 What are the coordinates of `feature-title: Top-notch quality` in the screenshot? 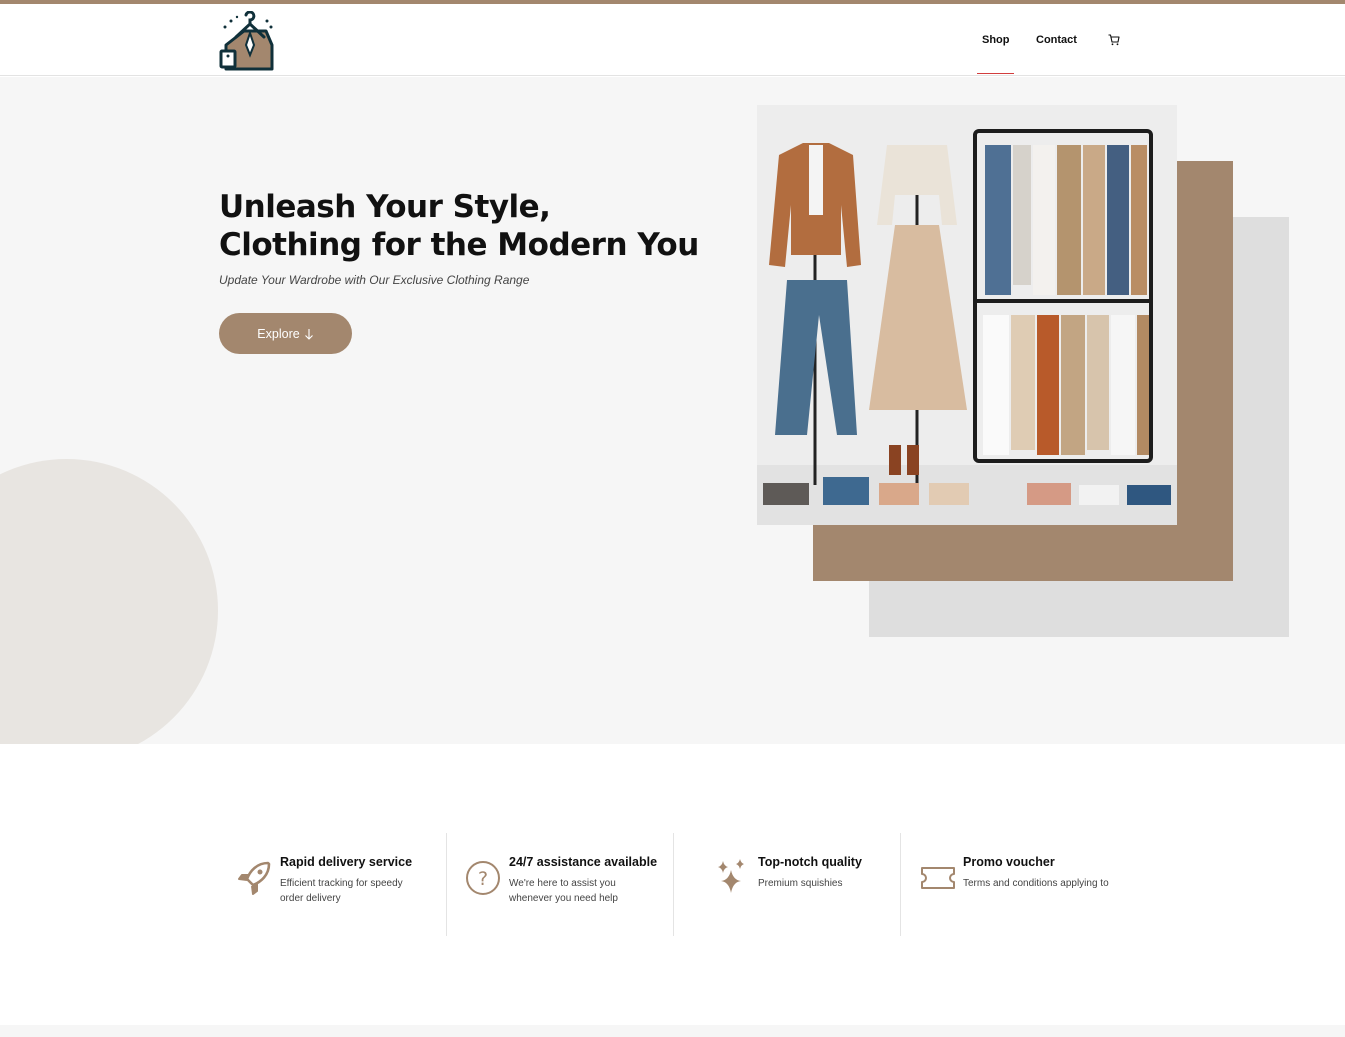 It's located at (810, 862).